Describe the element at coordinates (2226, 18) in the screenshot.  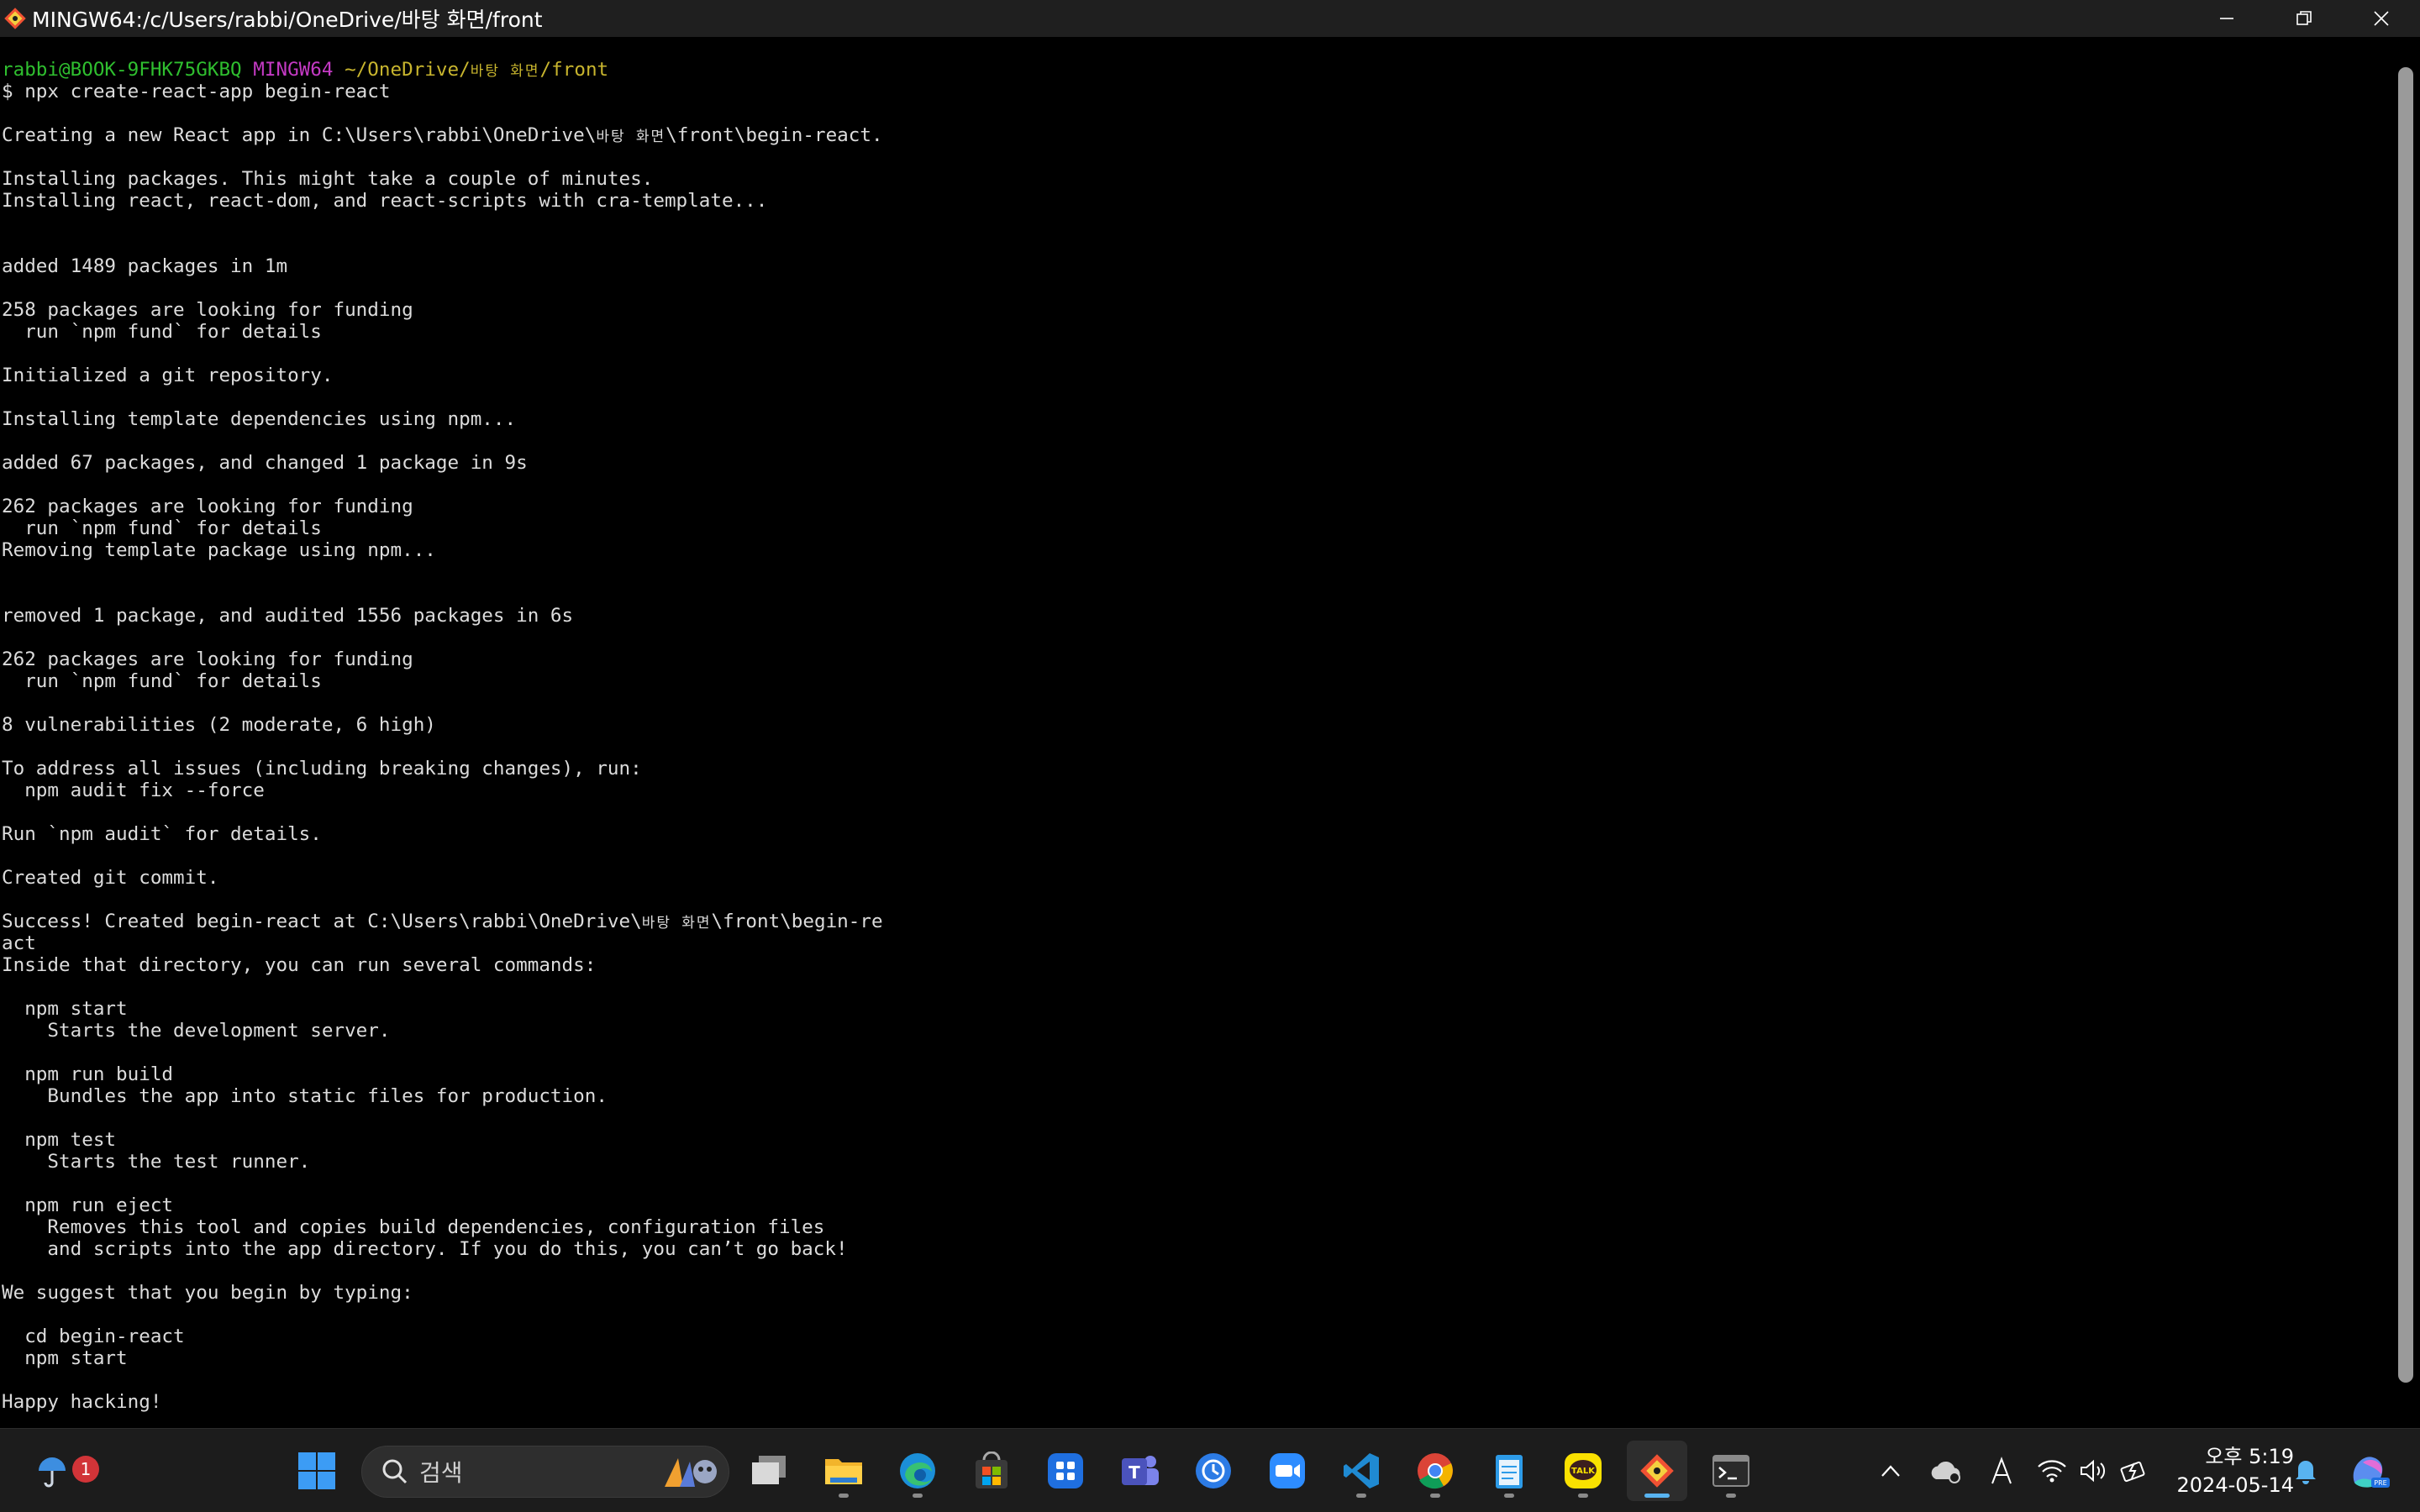
I see `minimize-icon` at that location.